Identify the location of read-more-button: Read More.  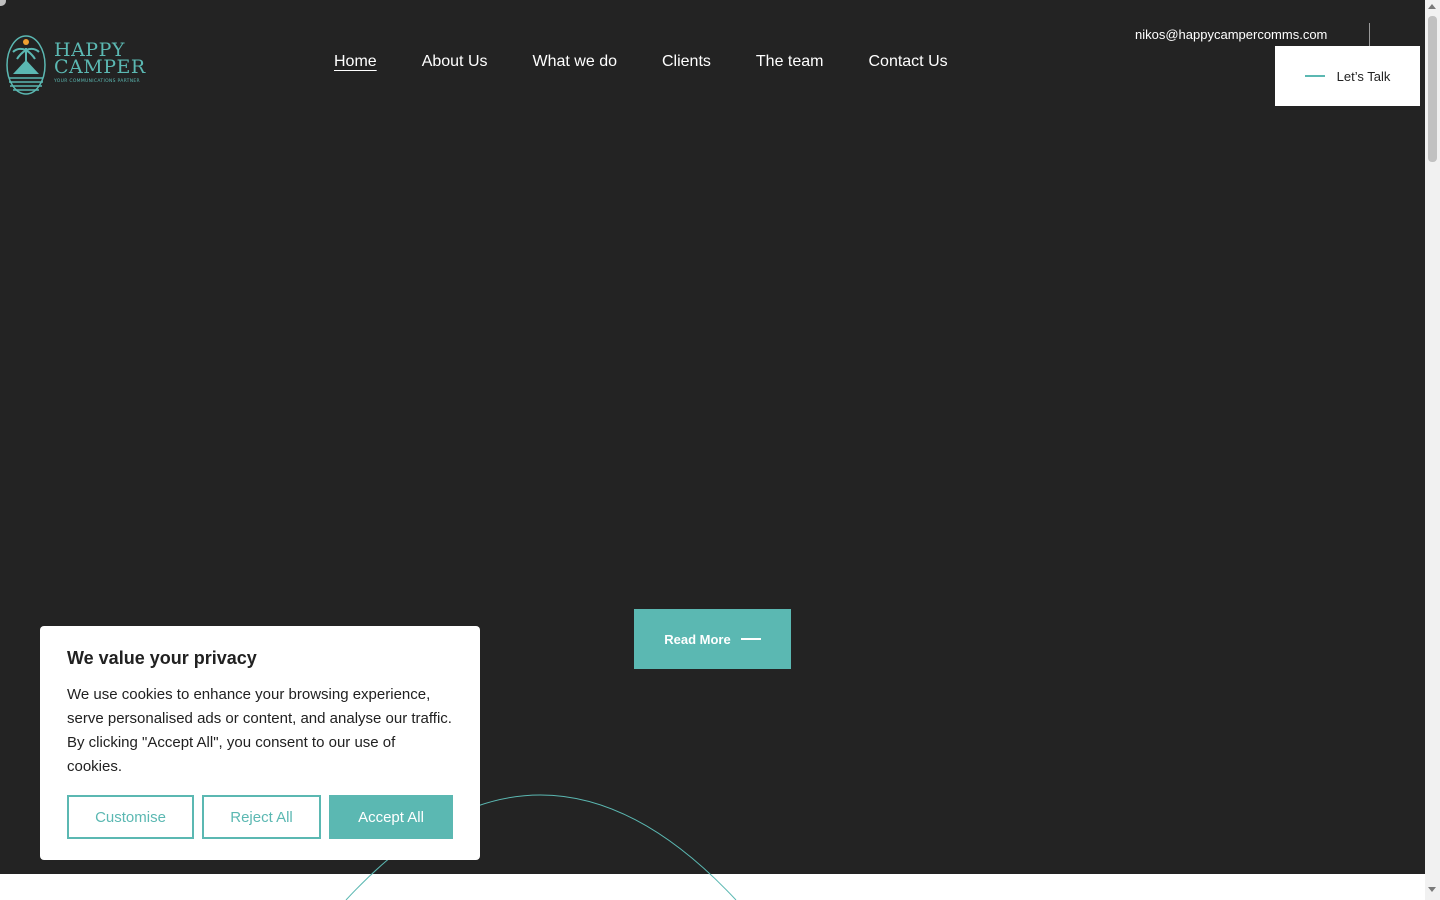
(712, 639).